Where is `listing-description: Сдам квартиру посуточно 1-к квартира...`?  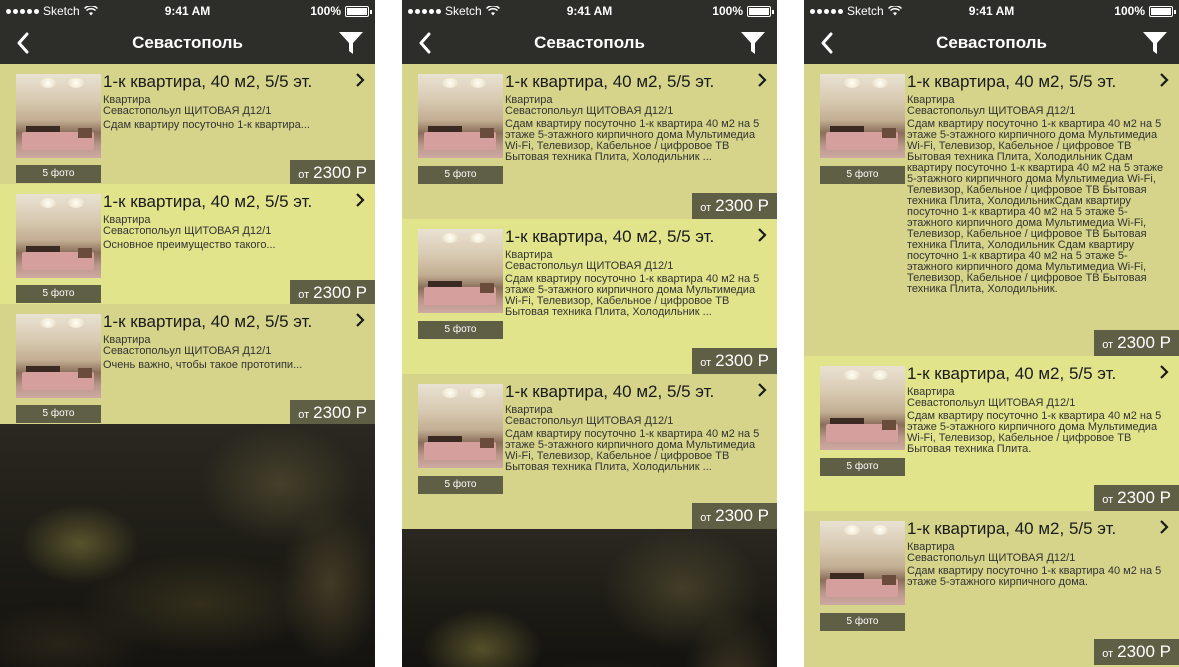 listing-description: Сдам квартиру посуточно 1-к квартира... is located at coordinates (206, 125).